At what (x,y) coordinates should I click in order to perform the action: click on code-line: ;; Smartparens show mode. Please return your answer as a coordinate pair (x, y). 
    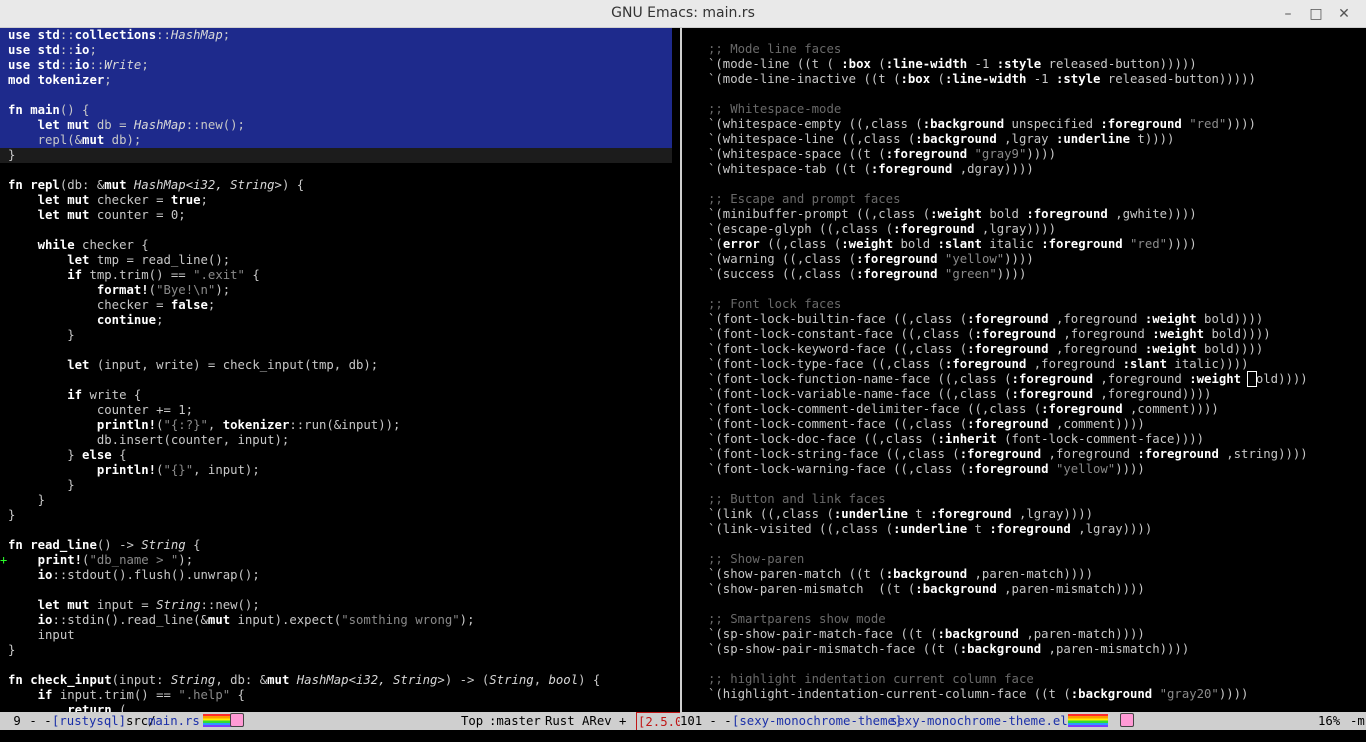
    Looking at the image, I should click on (1037, 619).